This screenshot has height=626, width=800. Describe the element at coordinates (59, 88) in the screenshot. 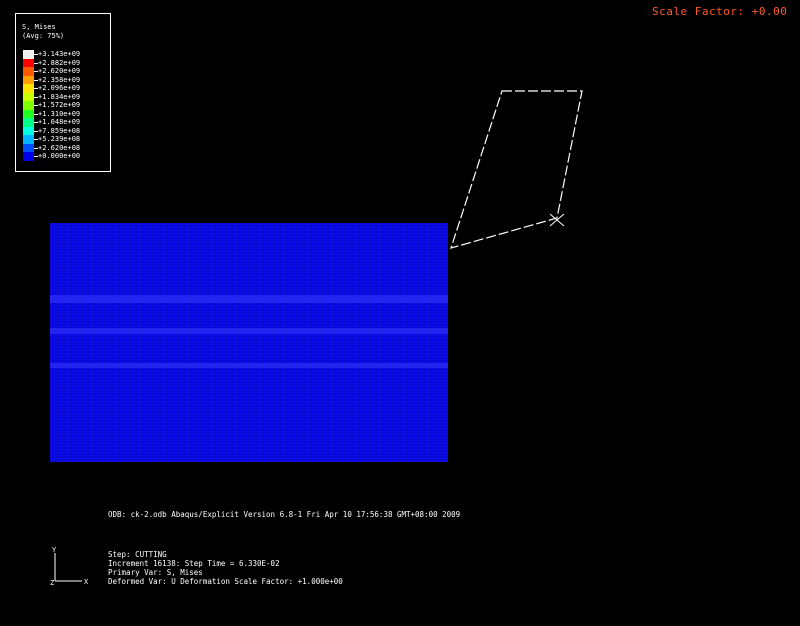

I see `legend-value: +2.096e+09` at that location.